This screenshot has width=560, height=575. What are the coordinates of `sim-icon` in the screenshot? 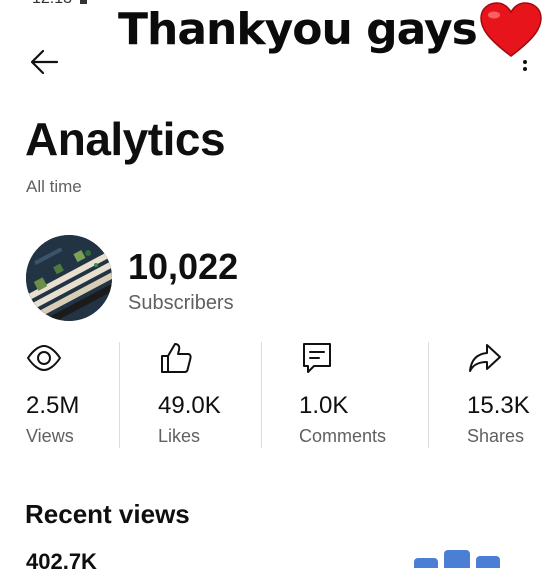 It's located at (84, 2).